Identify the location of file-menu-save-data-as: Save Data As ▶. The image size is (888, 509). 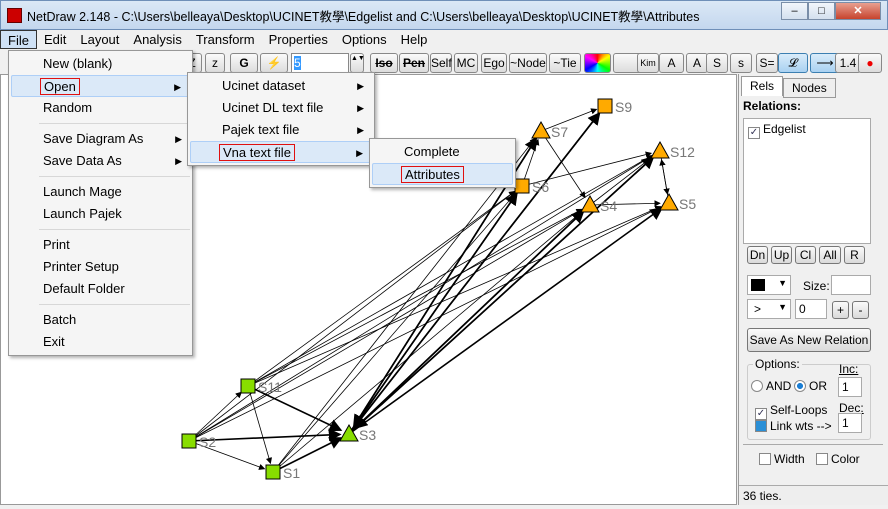
(100, 161).